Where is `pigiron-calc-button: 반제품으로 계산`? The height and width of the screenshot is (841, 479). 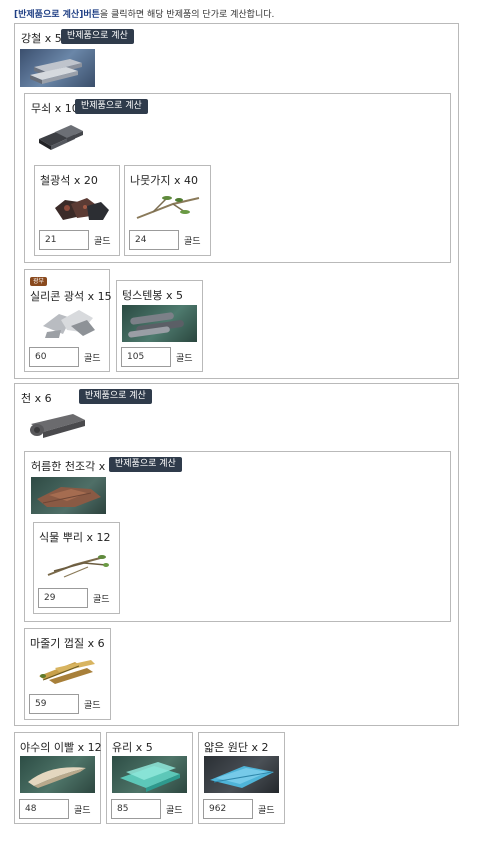
pigiron-calc-button: 반제품으로 계산 is located at coordinates (111, 106).